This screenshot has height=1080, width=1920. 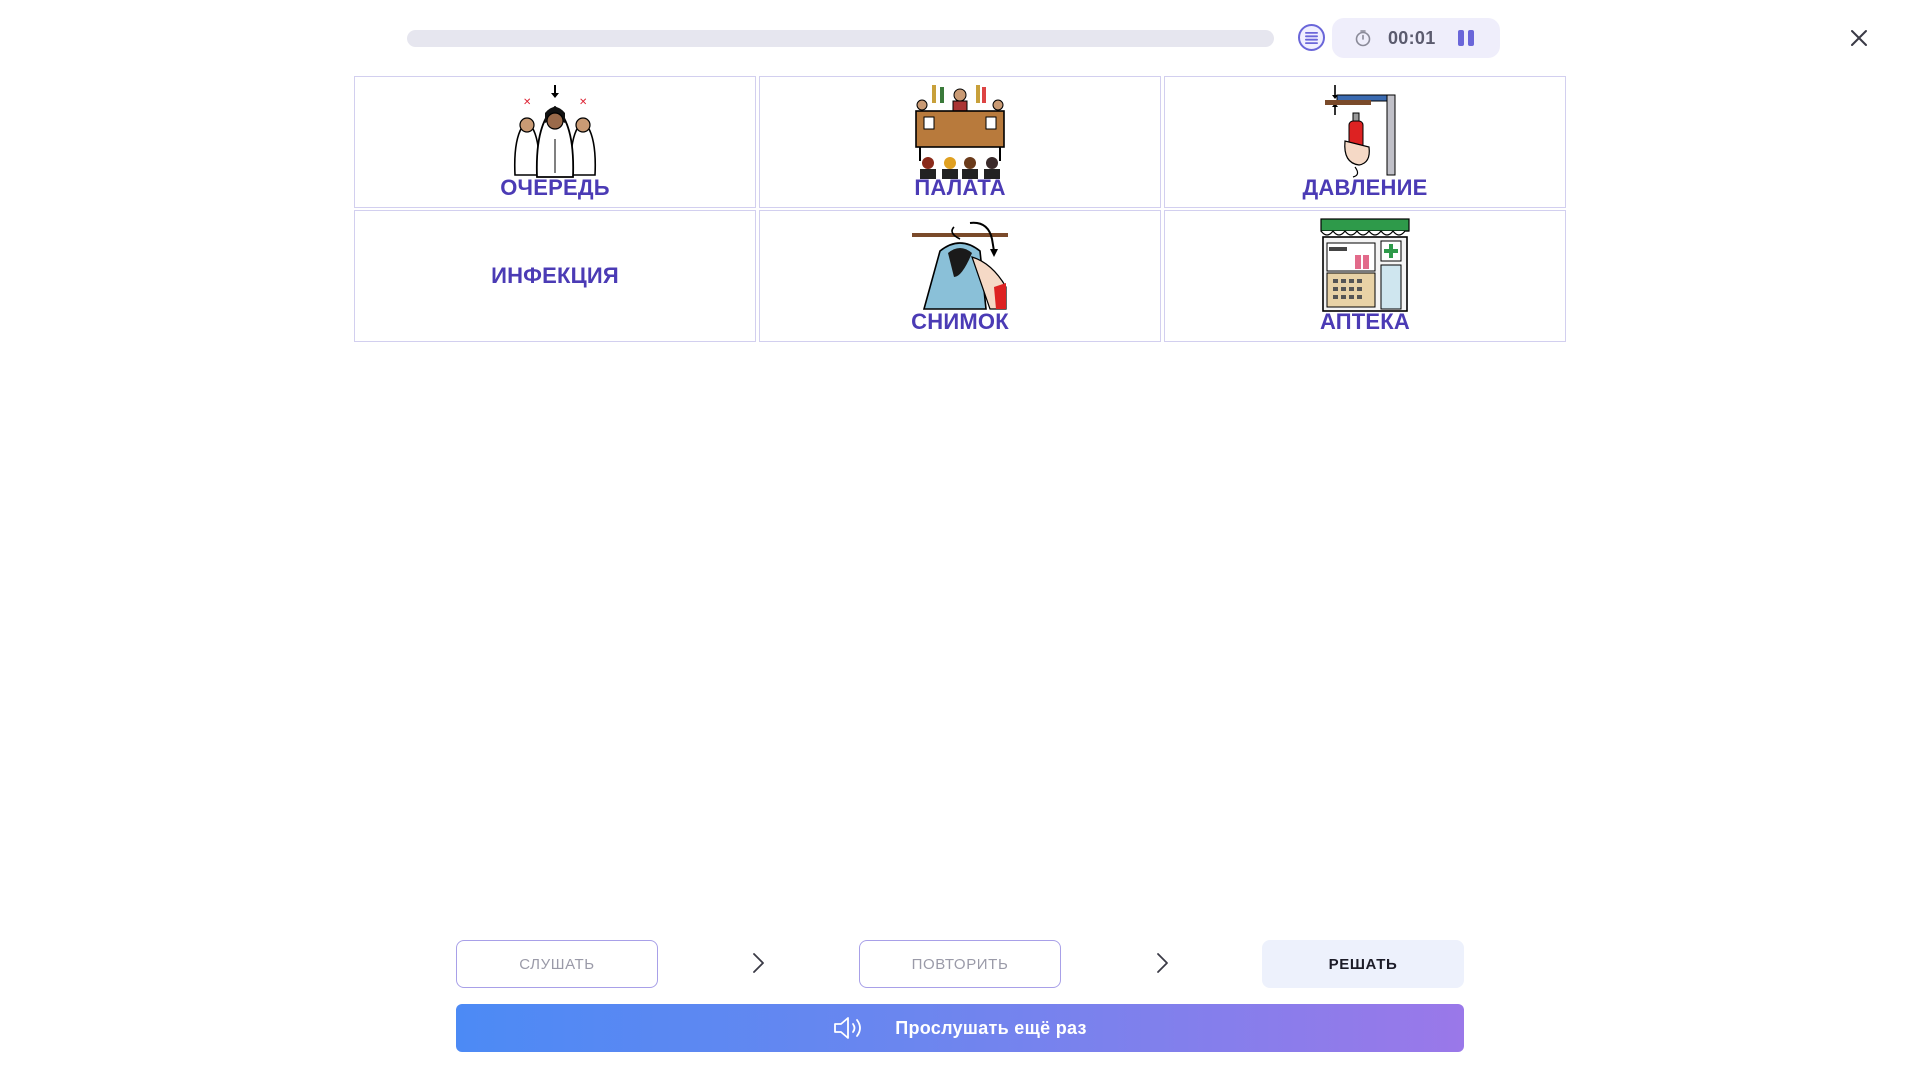 What do you see at coordinates (557, 964) in the screenshot?
I see `listen-step-button: СЛУШАТЬ` at bounding box center [557, 964].